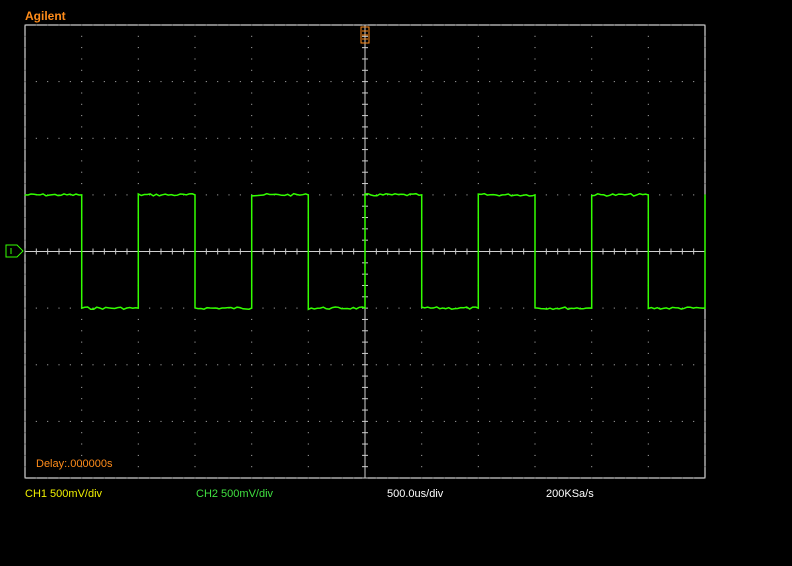 Image resolution: width=792 pixels, height=566 pixels. Describe the element at coordinates (570, 494) in the screenshot. I see `sample-rate-label: 200KSa/s` at that location.